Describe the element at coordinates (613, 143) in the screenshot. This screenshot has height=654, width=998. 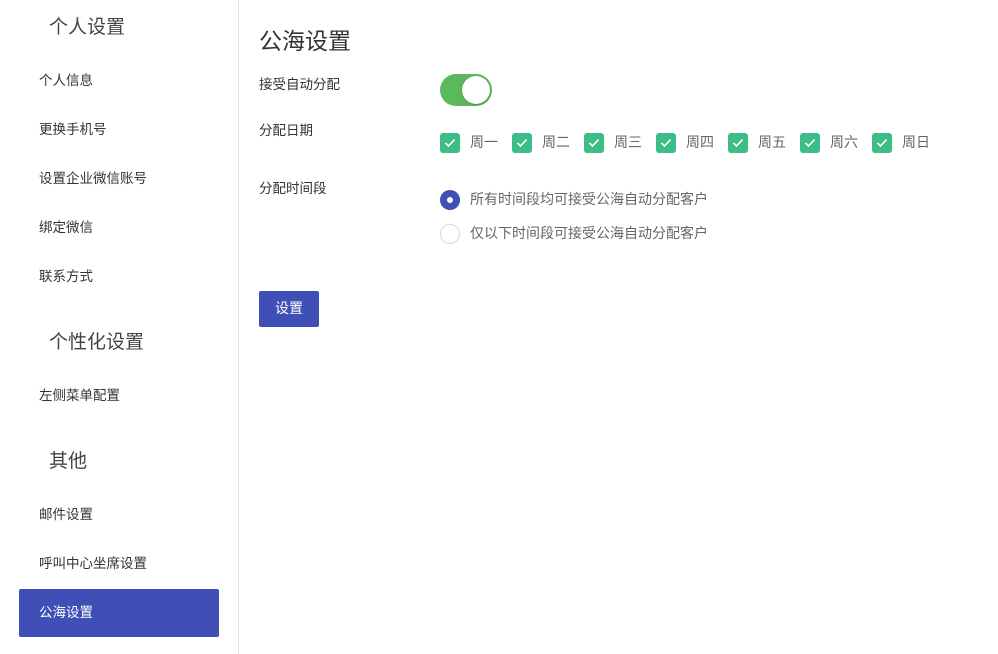
I see `day-option-wed: 周三` at that location.